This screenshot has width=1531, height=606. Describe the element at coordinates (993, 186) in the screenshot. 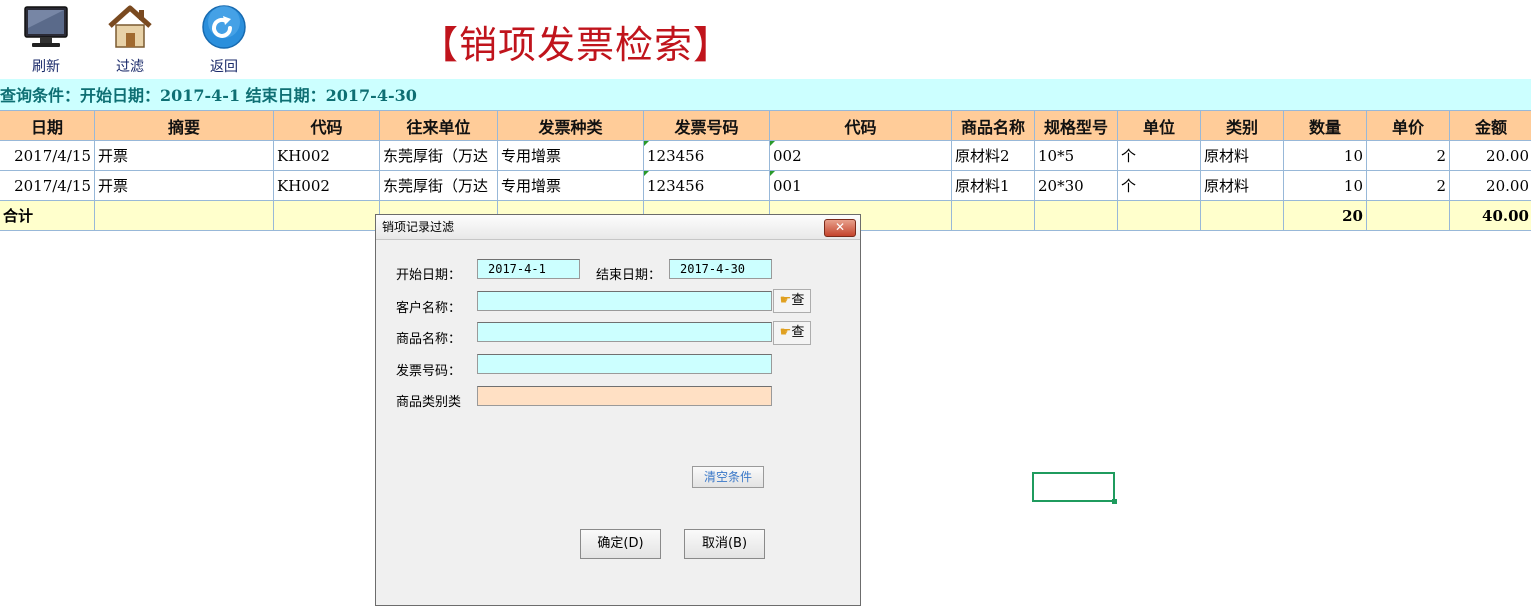

I see `table-cell: 原材料1` at that location.